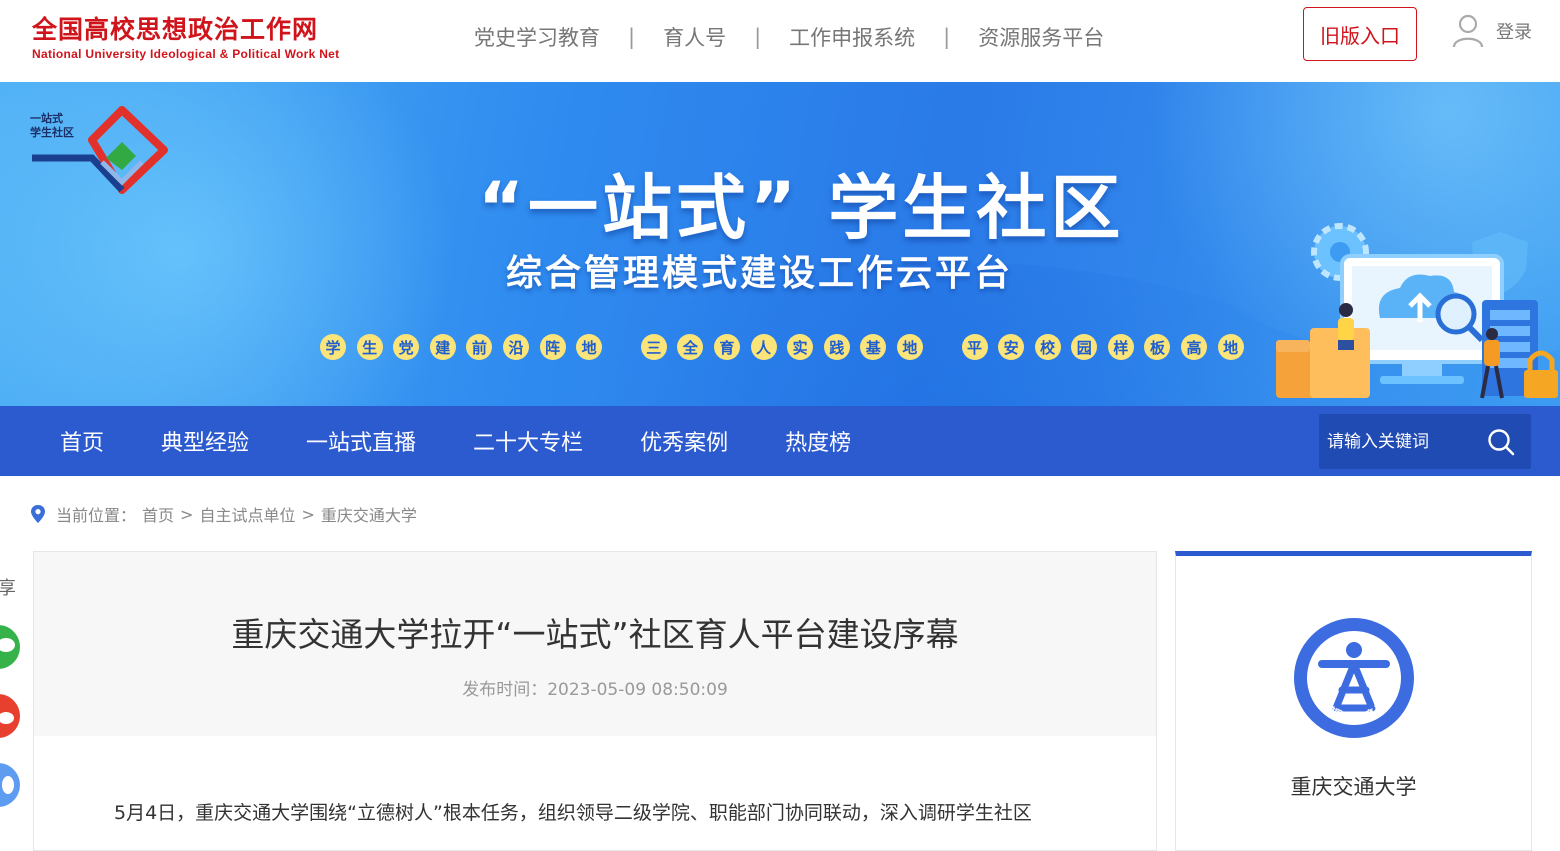 Image resolution: width=1560 pixels, height=851 pixels. What do you see at coordinates (1468, 31) in the screenshot?
I see `user-icon` at bounding box center [1468, 31].